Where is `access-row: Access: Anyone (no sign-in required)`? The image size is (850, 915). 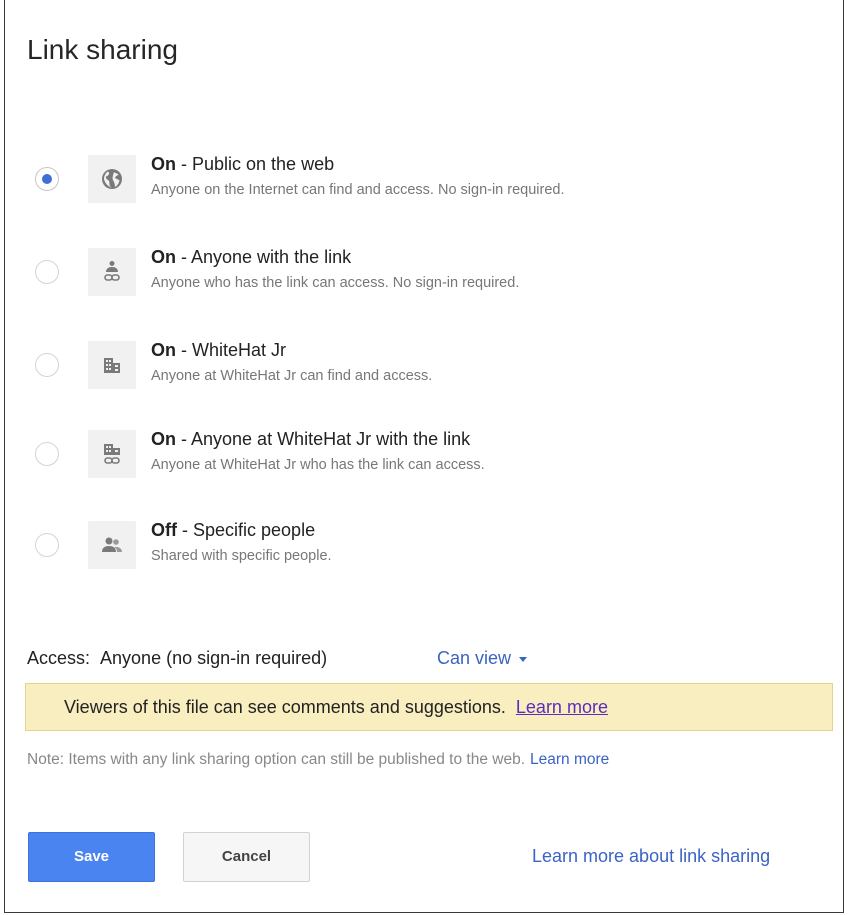
access-row: Access: Anyone (no sign-in required) is located at coordinates (177, 658).